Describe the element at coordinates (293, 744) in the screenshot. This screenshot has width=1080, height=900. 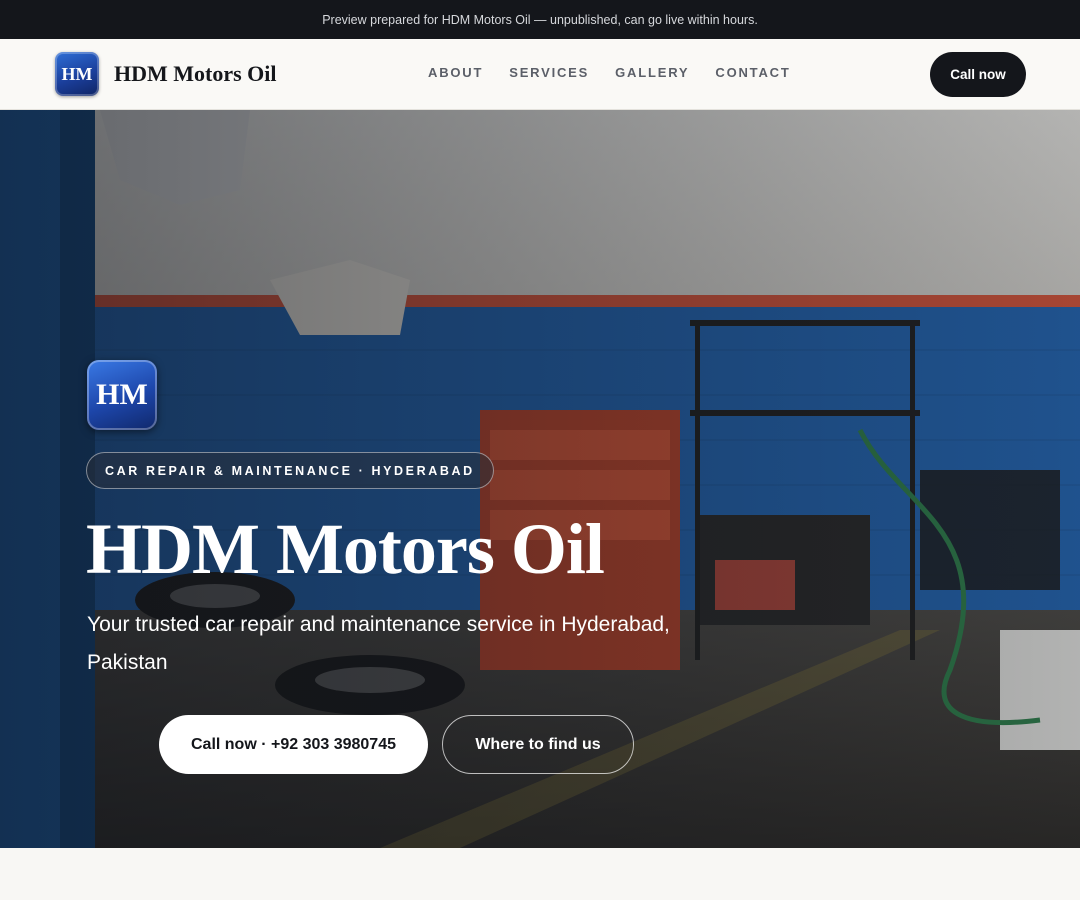
I see `hero-call-button: Call now · +92 303 3980745` at that location.